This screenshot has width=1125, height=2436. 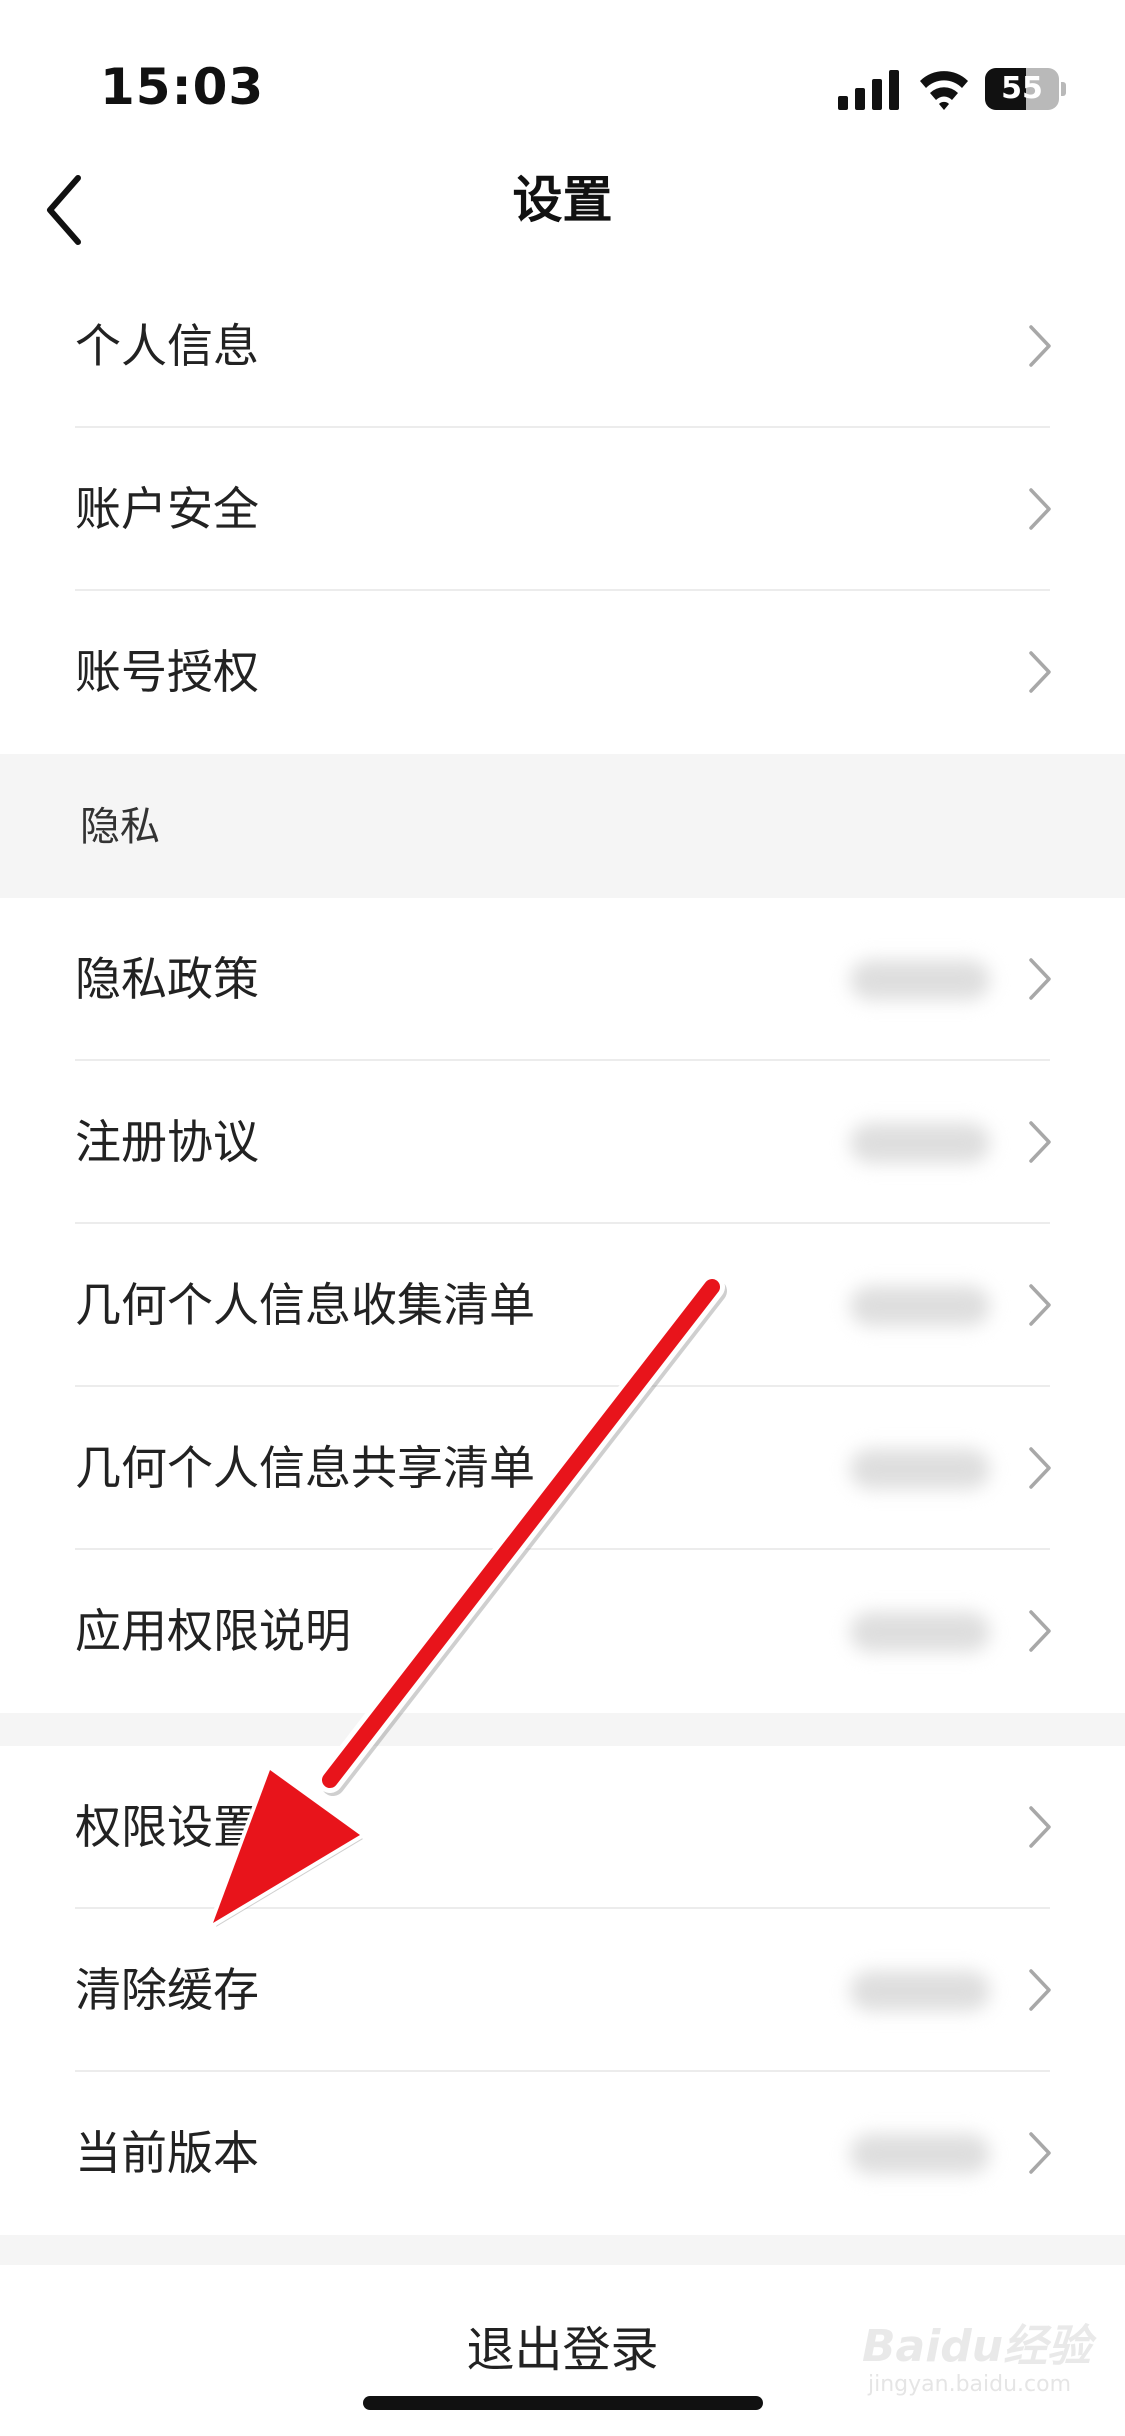 I want to click on settings-item-privacy-policy: 隐私政策, so click(x=562, y=979).